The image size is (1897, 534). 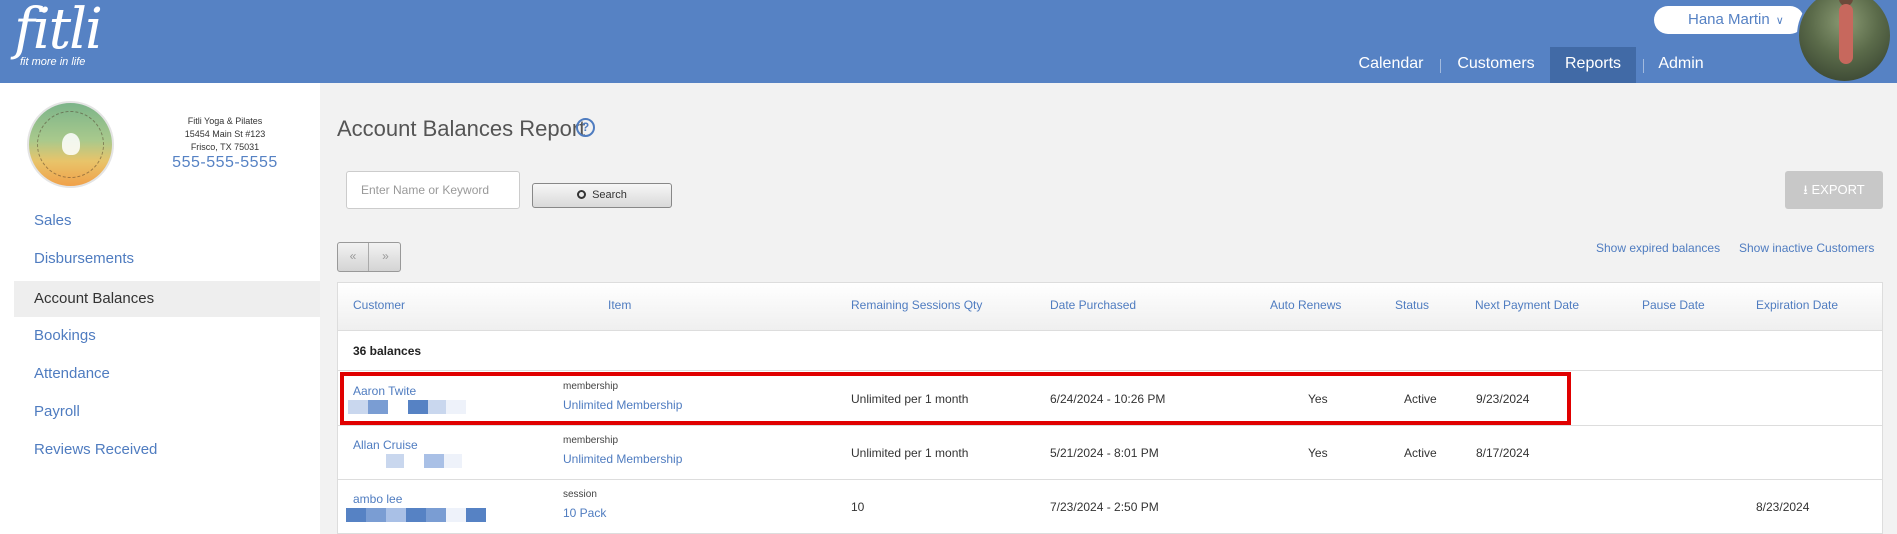 I want to click on item-name-link: Unlimited Membership, so click(x=622, y=459).